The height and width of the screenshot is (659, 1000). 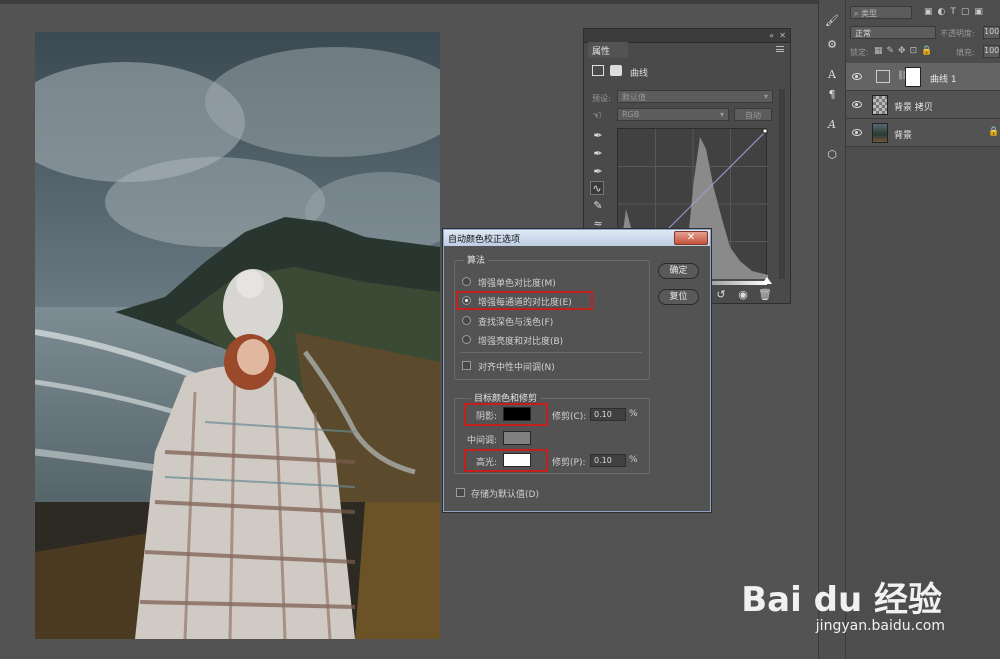 What do you see at coordinates (765, 295) in the screenshot?
I see `trash-icon: 🗑` at bounding box center [765, 295].